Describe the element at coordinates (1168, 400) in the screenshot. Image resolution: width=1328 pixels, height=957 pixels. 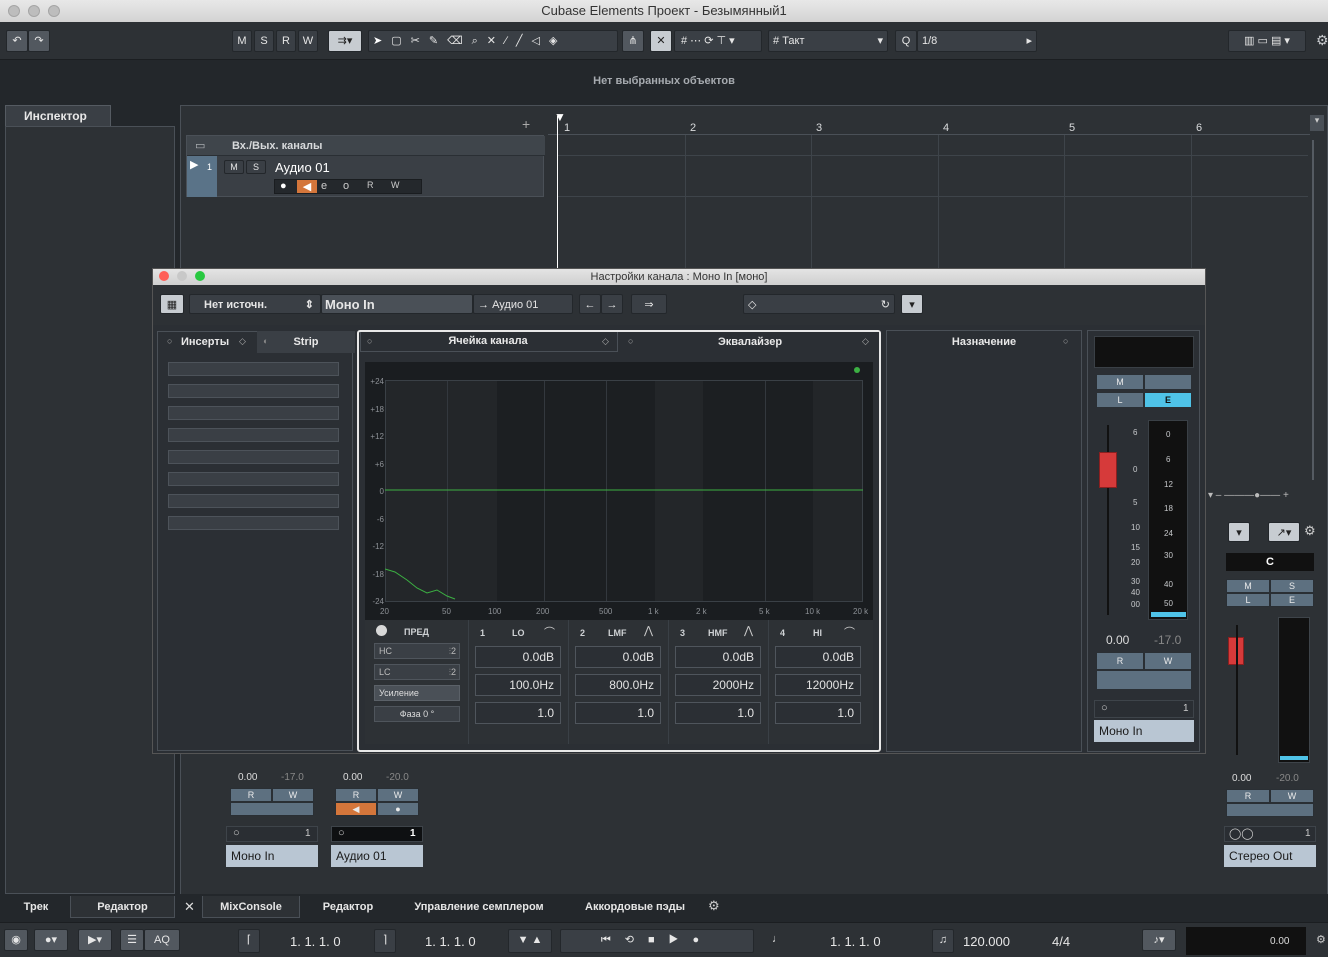
I see `dialog-edit-button: E` at that location.